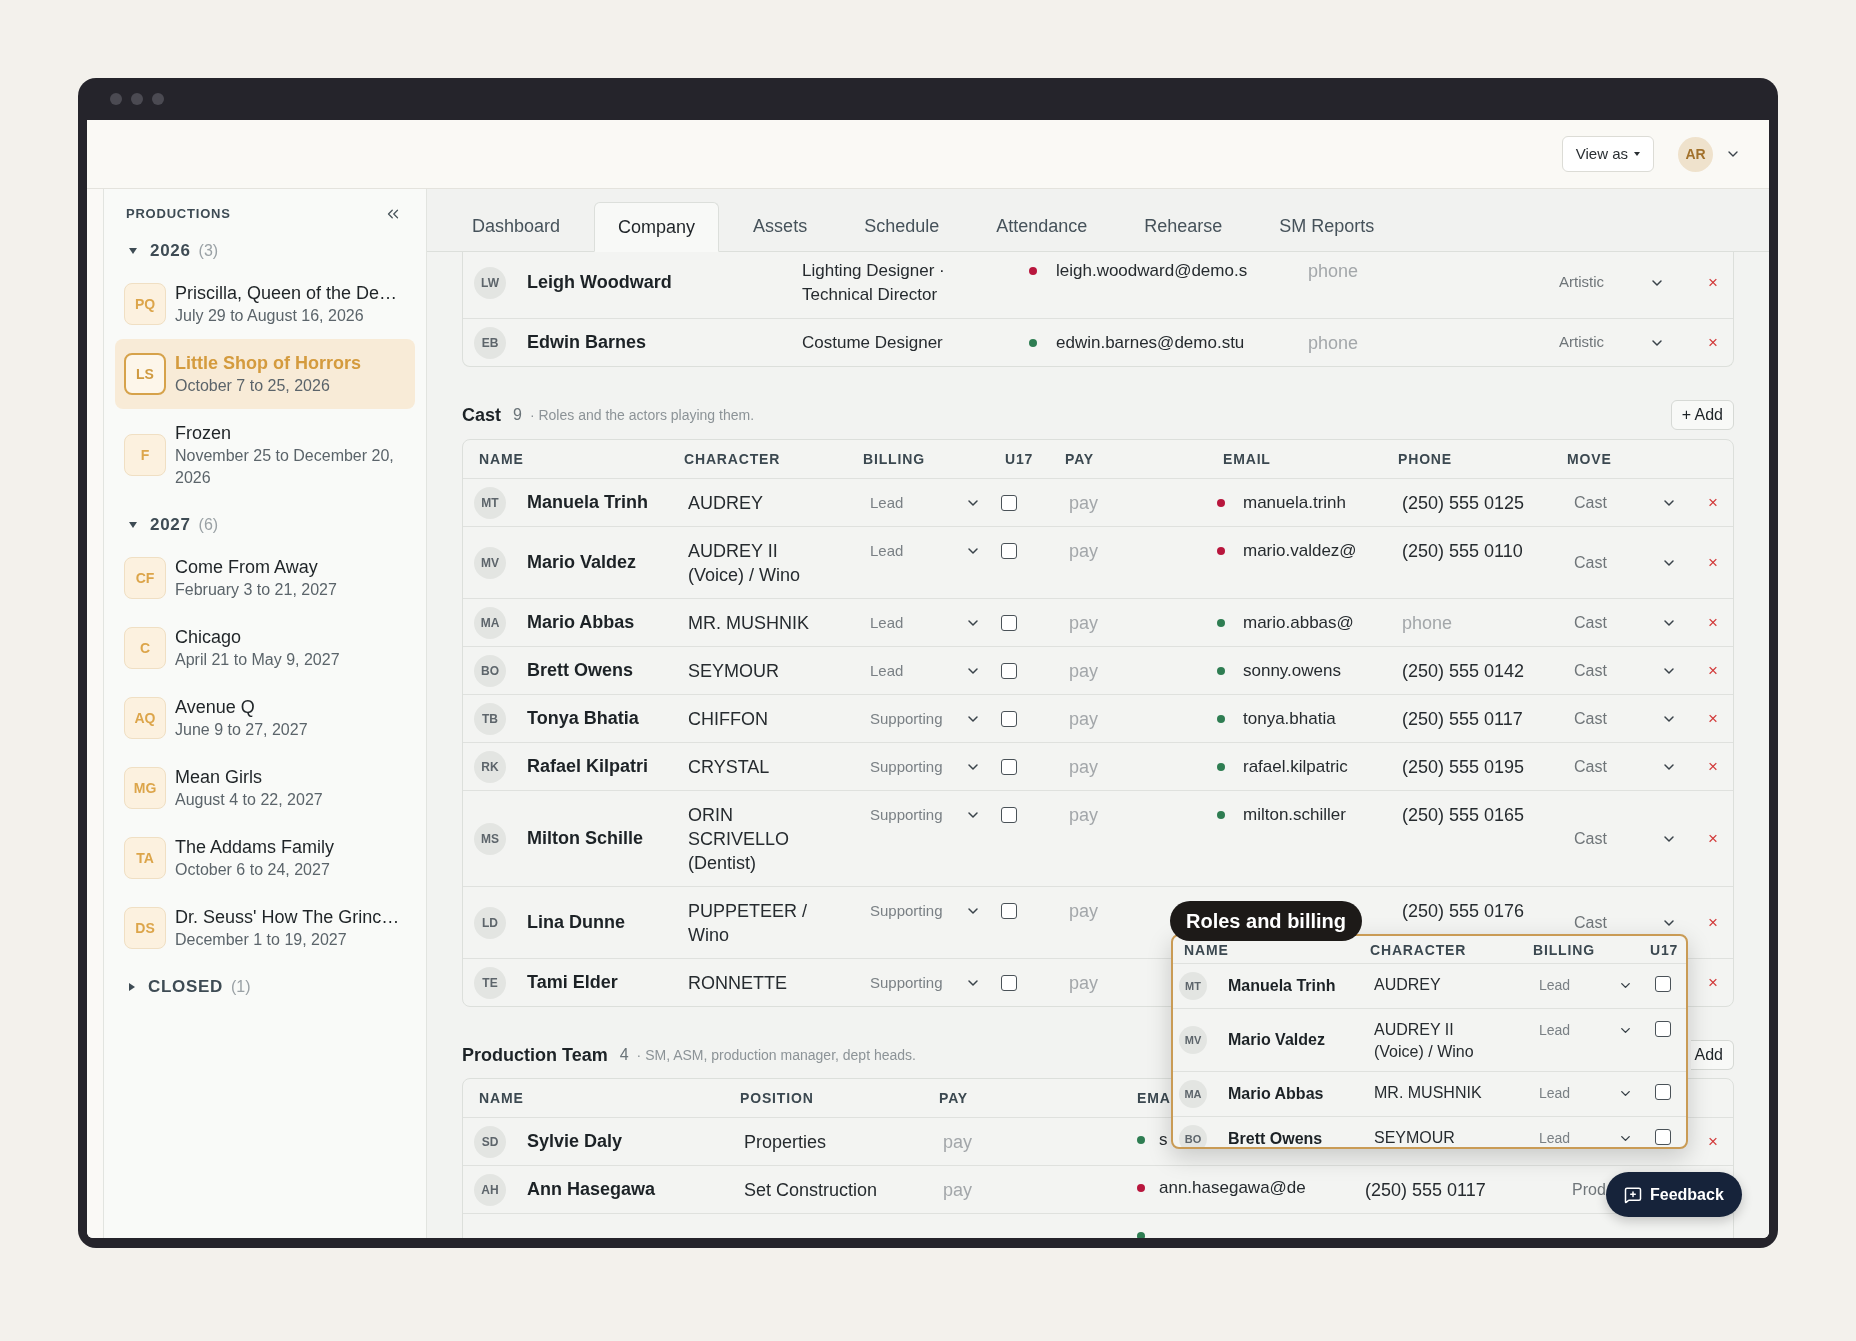  What do you see at coordinates (132, 987) in the screenshot?
I see `caret-right-icon` at bounding box center [132, 987].